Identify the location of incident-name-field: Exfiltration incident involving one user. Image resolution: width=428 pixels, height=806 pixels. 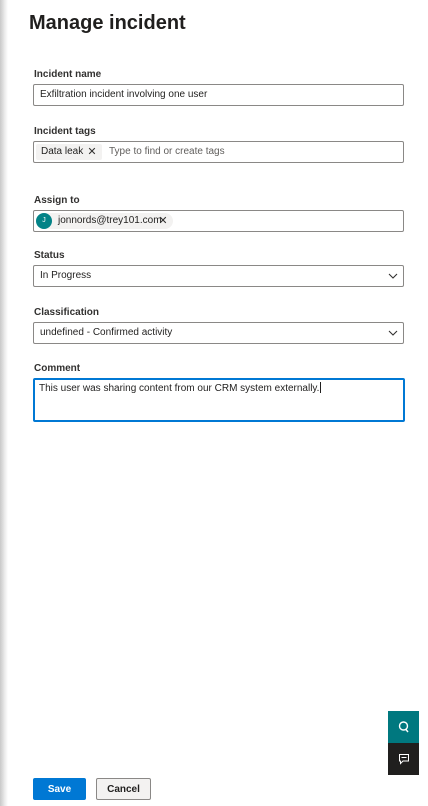
(218, 95).